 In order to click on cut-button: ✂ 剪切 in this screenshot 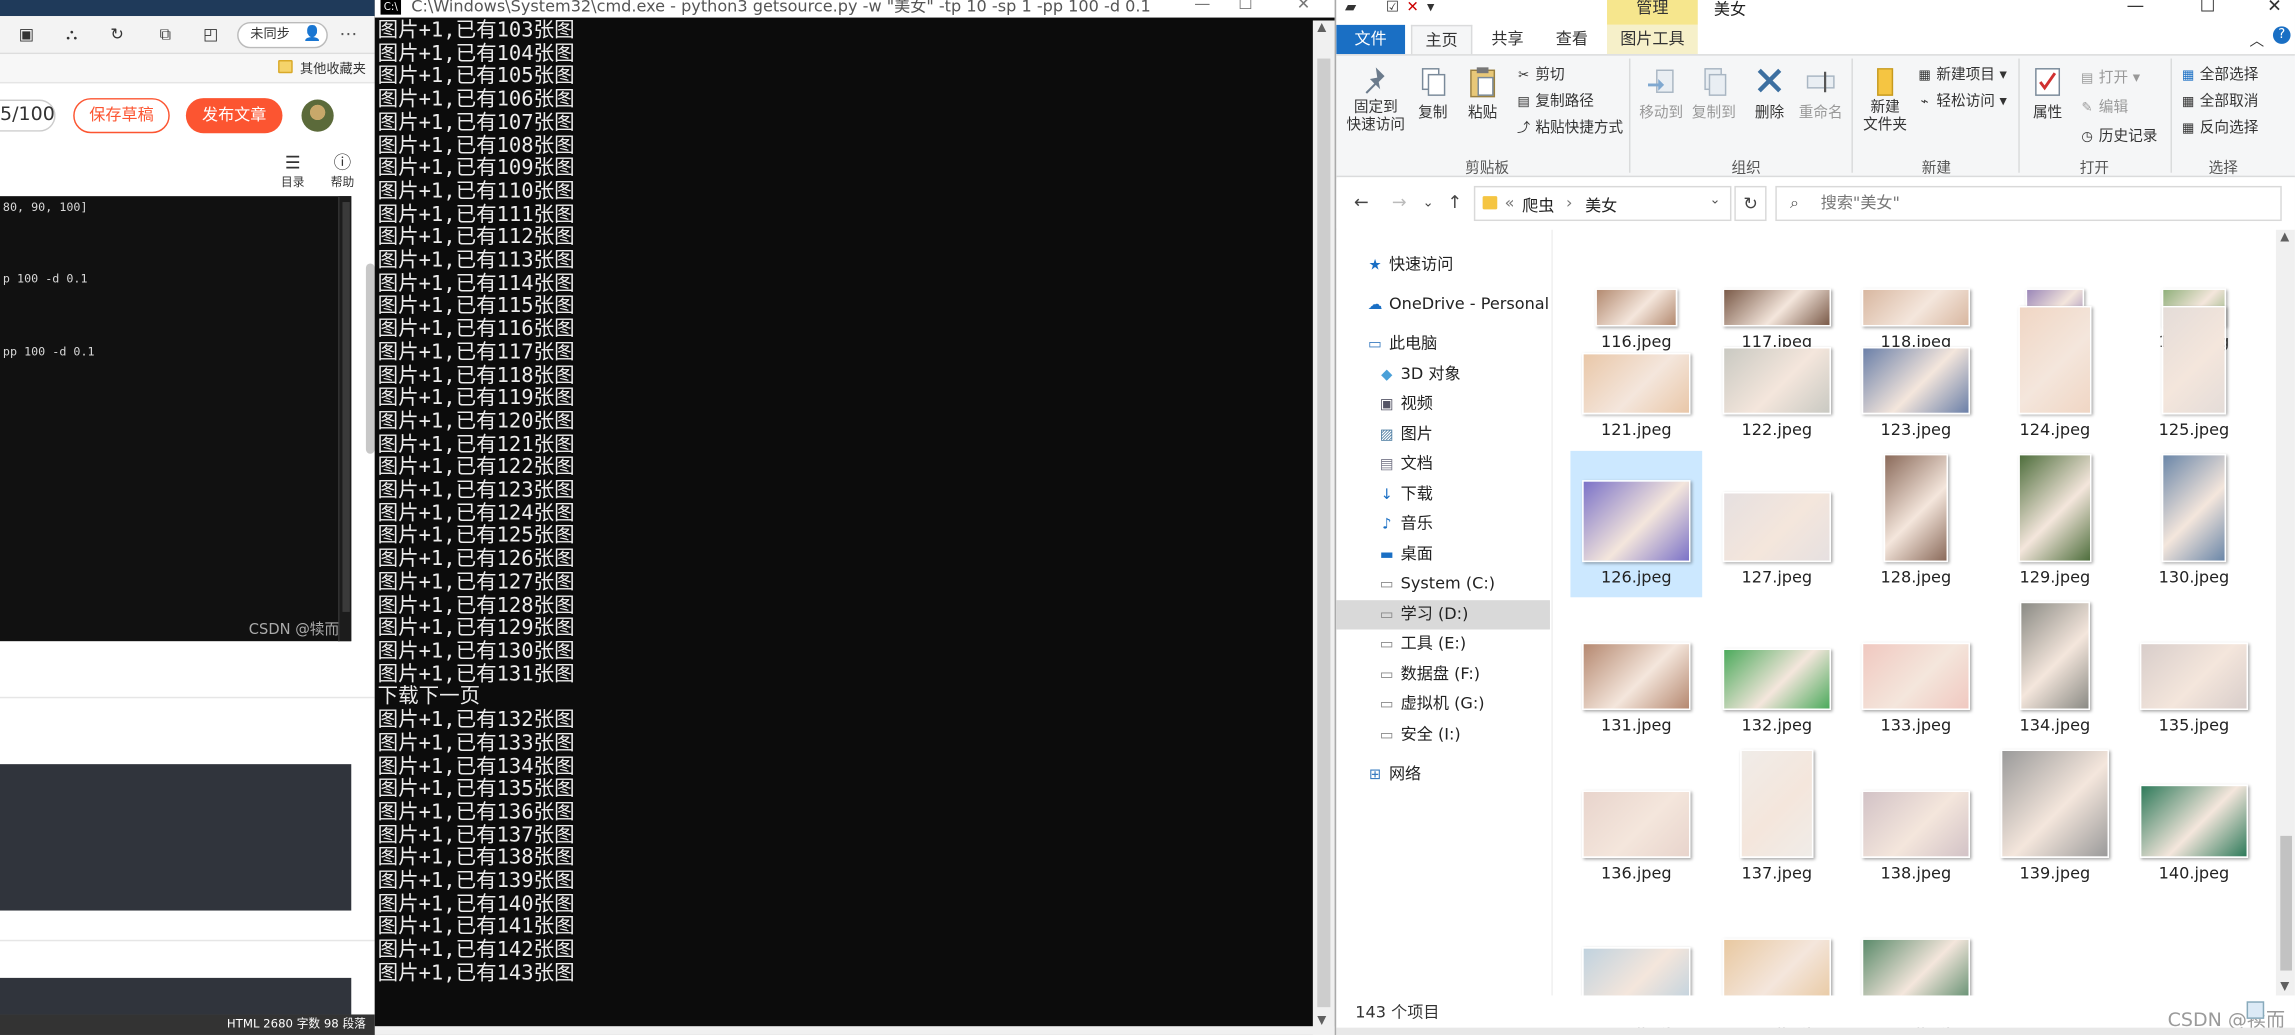, I will do `click(1540, 72)`.